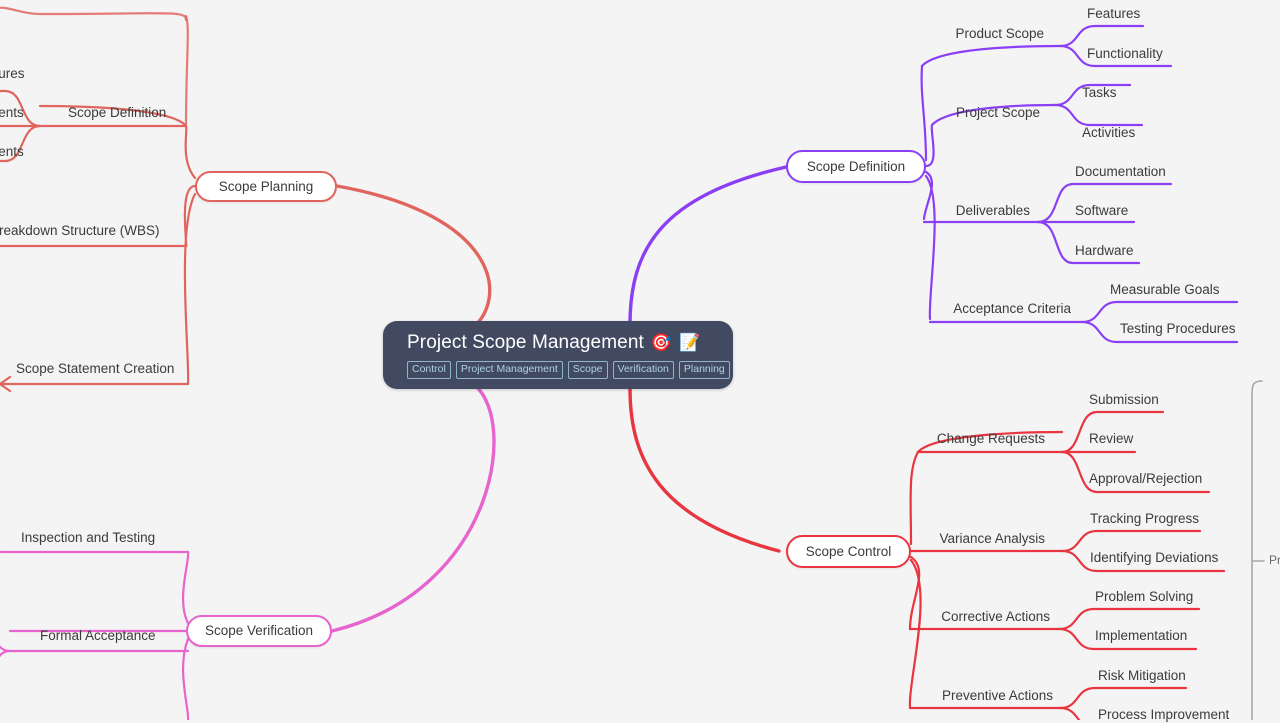  I want to click on tag-scope: Scope, so click(587, 370).